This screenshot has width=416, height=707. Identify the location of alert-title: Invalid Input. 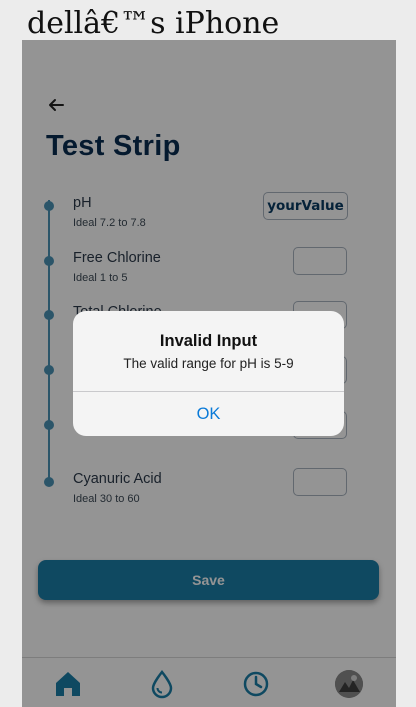
(208, 341).